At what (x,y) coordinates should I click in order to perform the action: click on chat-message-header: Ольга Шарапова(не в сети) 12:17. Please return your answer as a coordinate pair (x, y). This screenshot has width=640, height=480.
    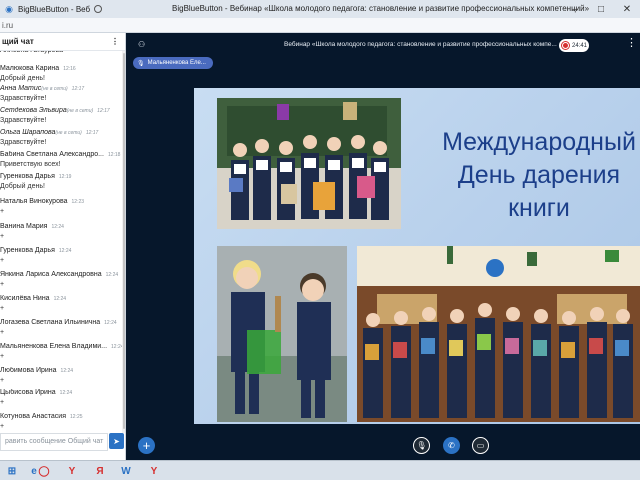
    Looking at the image, I should click on (61, 132).